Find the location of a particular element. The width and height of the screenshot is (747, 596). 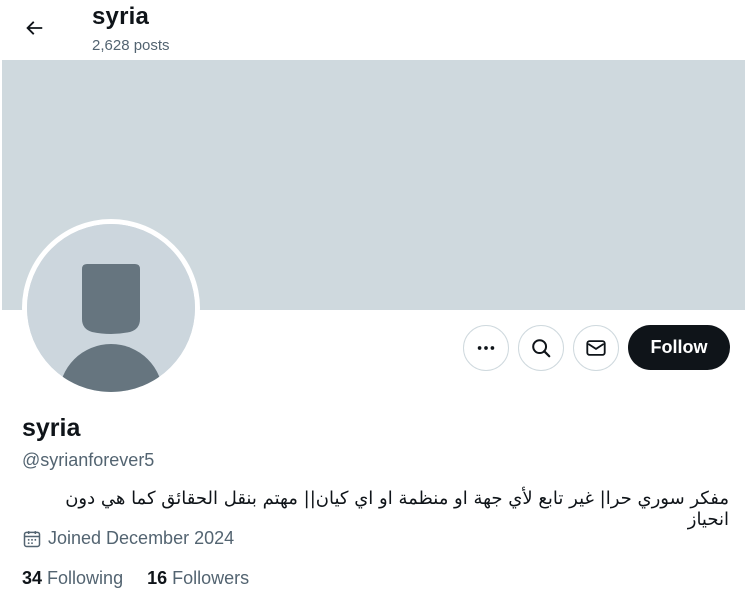

more-dots-icon is located at coordinates (486, 348).